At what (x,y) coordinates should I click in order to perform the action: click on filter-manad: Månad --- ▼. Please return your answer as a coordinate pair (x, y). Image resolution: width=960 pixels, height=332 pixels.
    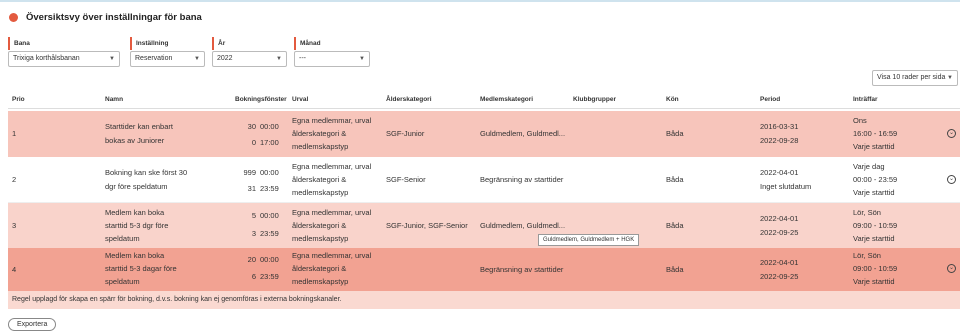
    Looking at the image, I should click on (332, 52).